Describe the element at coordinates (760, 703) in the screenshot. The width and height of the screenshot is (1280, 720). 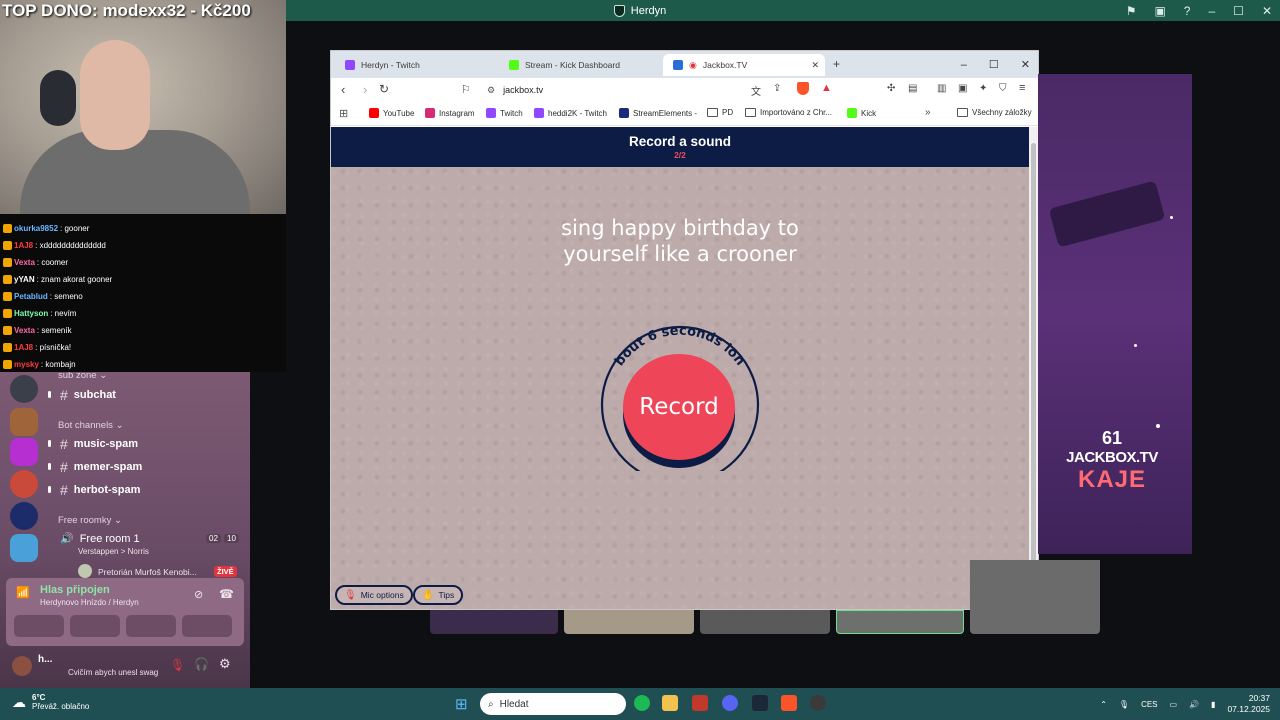
I see `steam-icon` at that location.